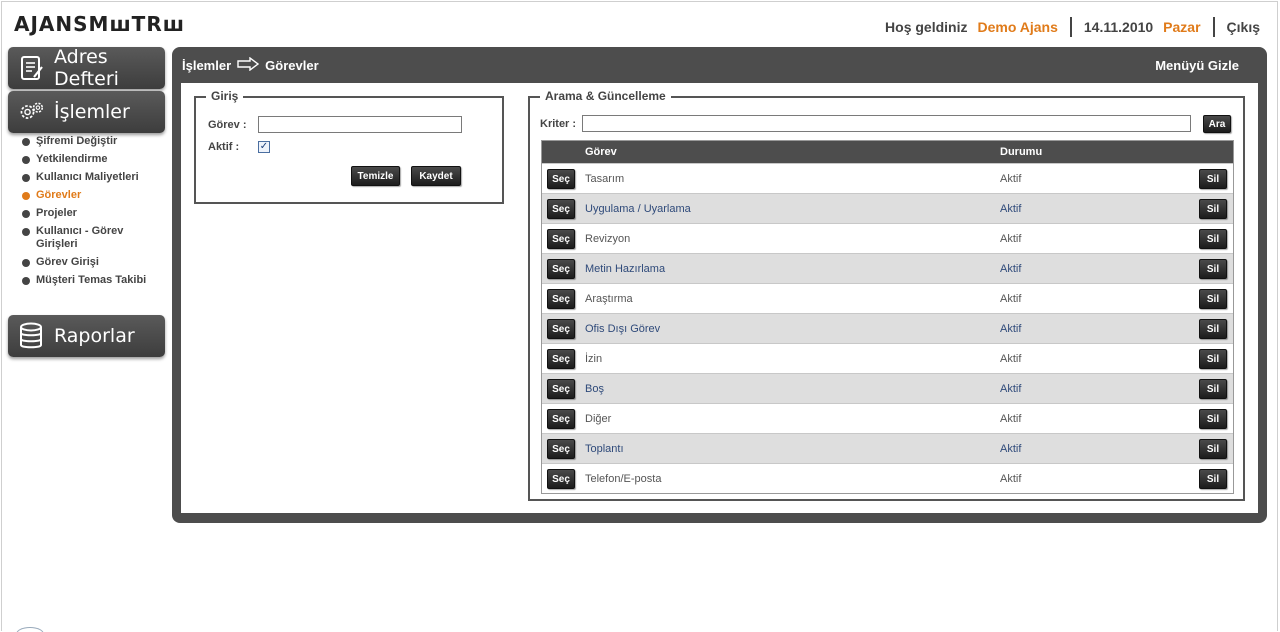  I want to click on submenu-label: Projeler, so click(56, 213).